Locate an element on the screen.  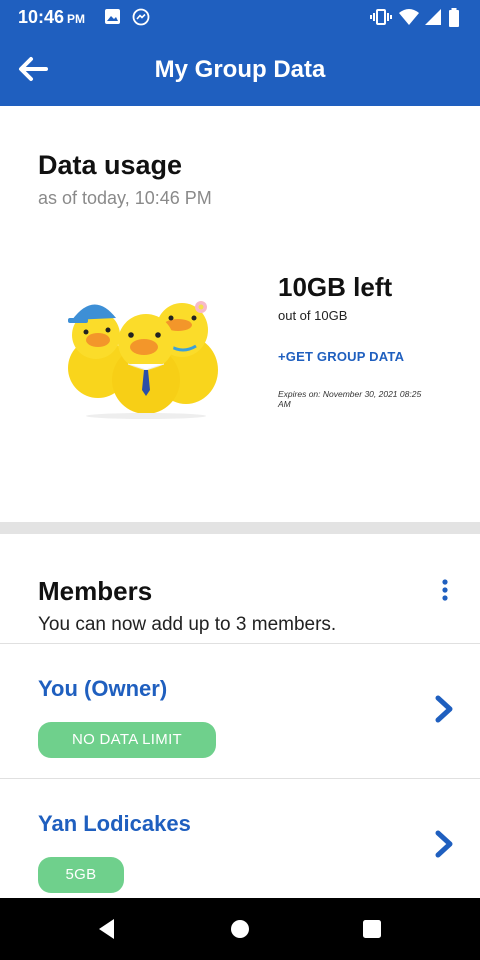
page-title: My Group Data is located at coordinates (240, 69).